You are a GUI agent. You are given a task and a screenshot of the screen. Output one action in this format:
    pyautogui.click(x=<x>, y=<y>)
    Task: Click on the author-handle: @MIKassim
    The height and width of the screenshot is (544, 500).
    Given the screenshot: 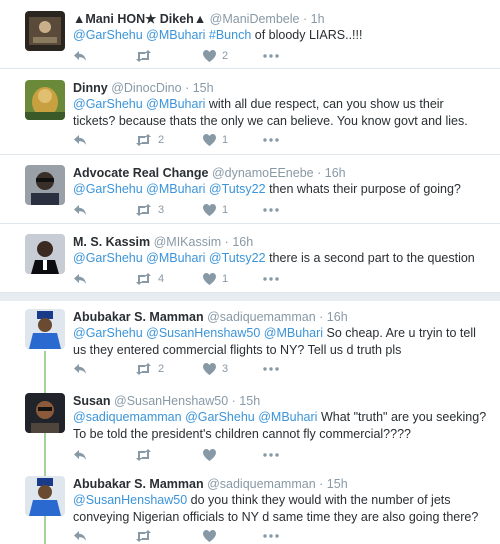 What is the action you would take?
    pyautogui.click(x=188, y=242)
    